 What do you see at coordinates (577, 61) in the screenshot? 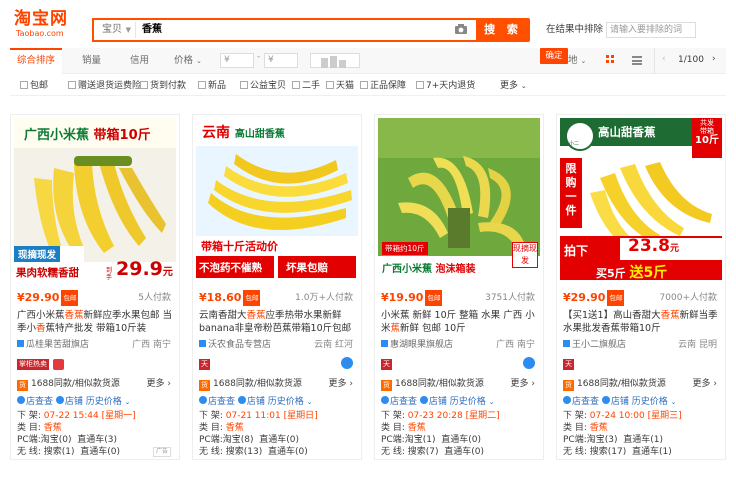
I see `location-select: 地 ⌄` at bounding box center [577, 61].